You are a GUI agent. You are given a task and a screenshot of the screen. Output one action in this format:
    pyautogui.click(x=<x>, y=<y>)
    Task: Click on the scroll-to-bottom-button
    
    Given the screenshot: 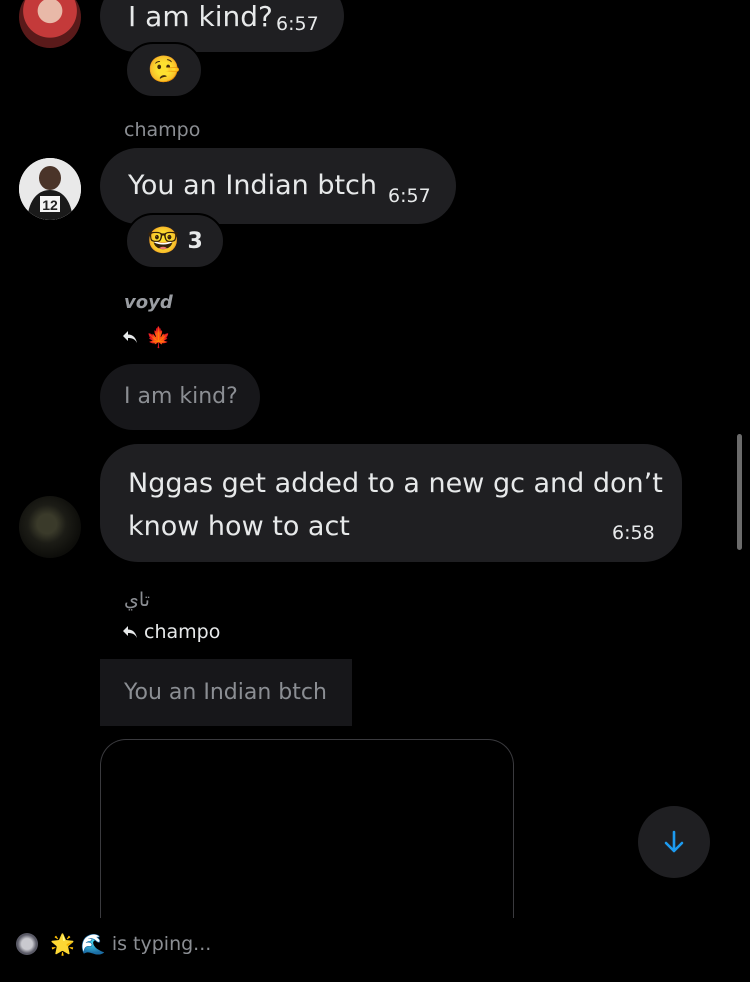 What is the action you would take?
    pyautogui.click(x=674, y=842)
    